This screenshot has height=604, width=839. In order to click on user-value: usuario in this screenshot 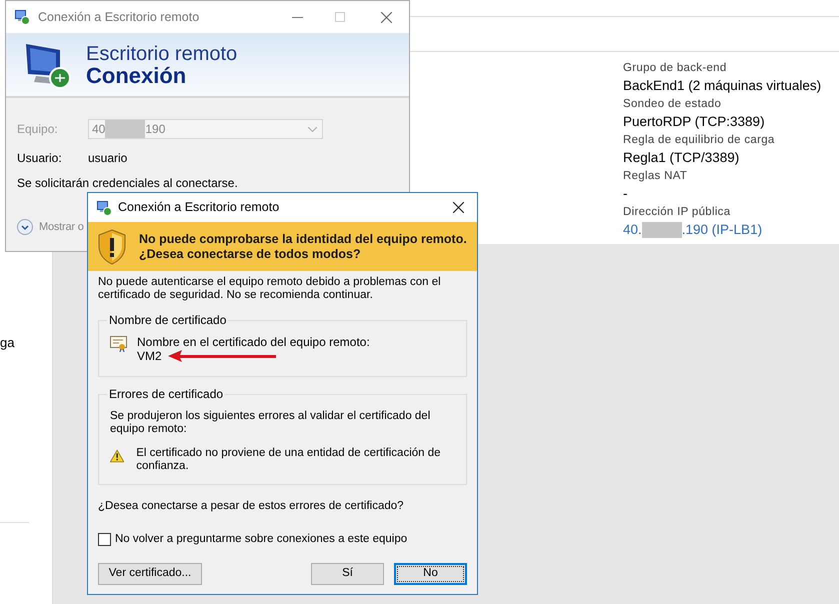, I will do `click(108, 158)`.